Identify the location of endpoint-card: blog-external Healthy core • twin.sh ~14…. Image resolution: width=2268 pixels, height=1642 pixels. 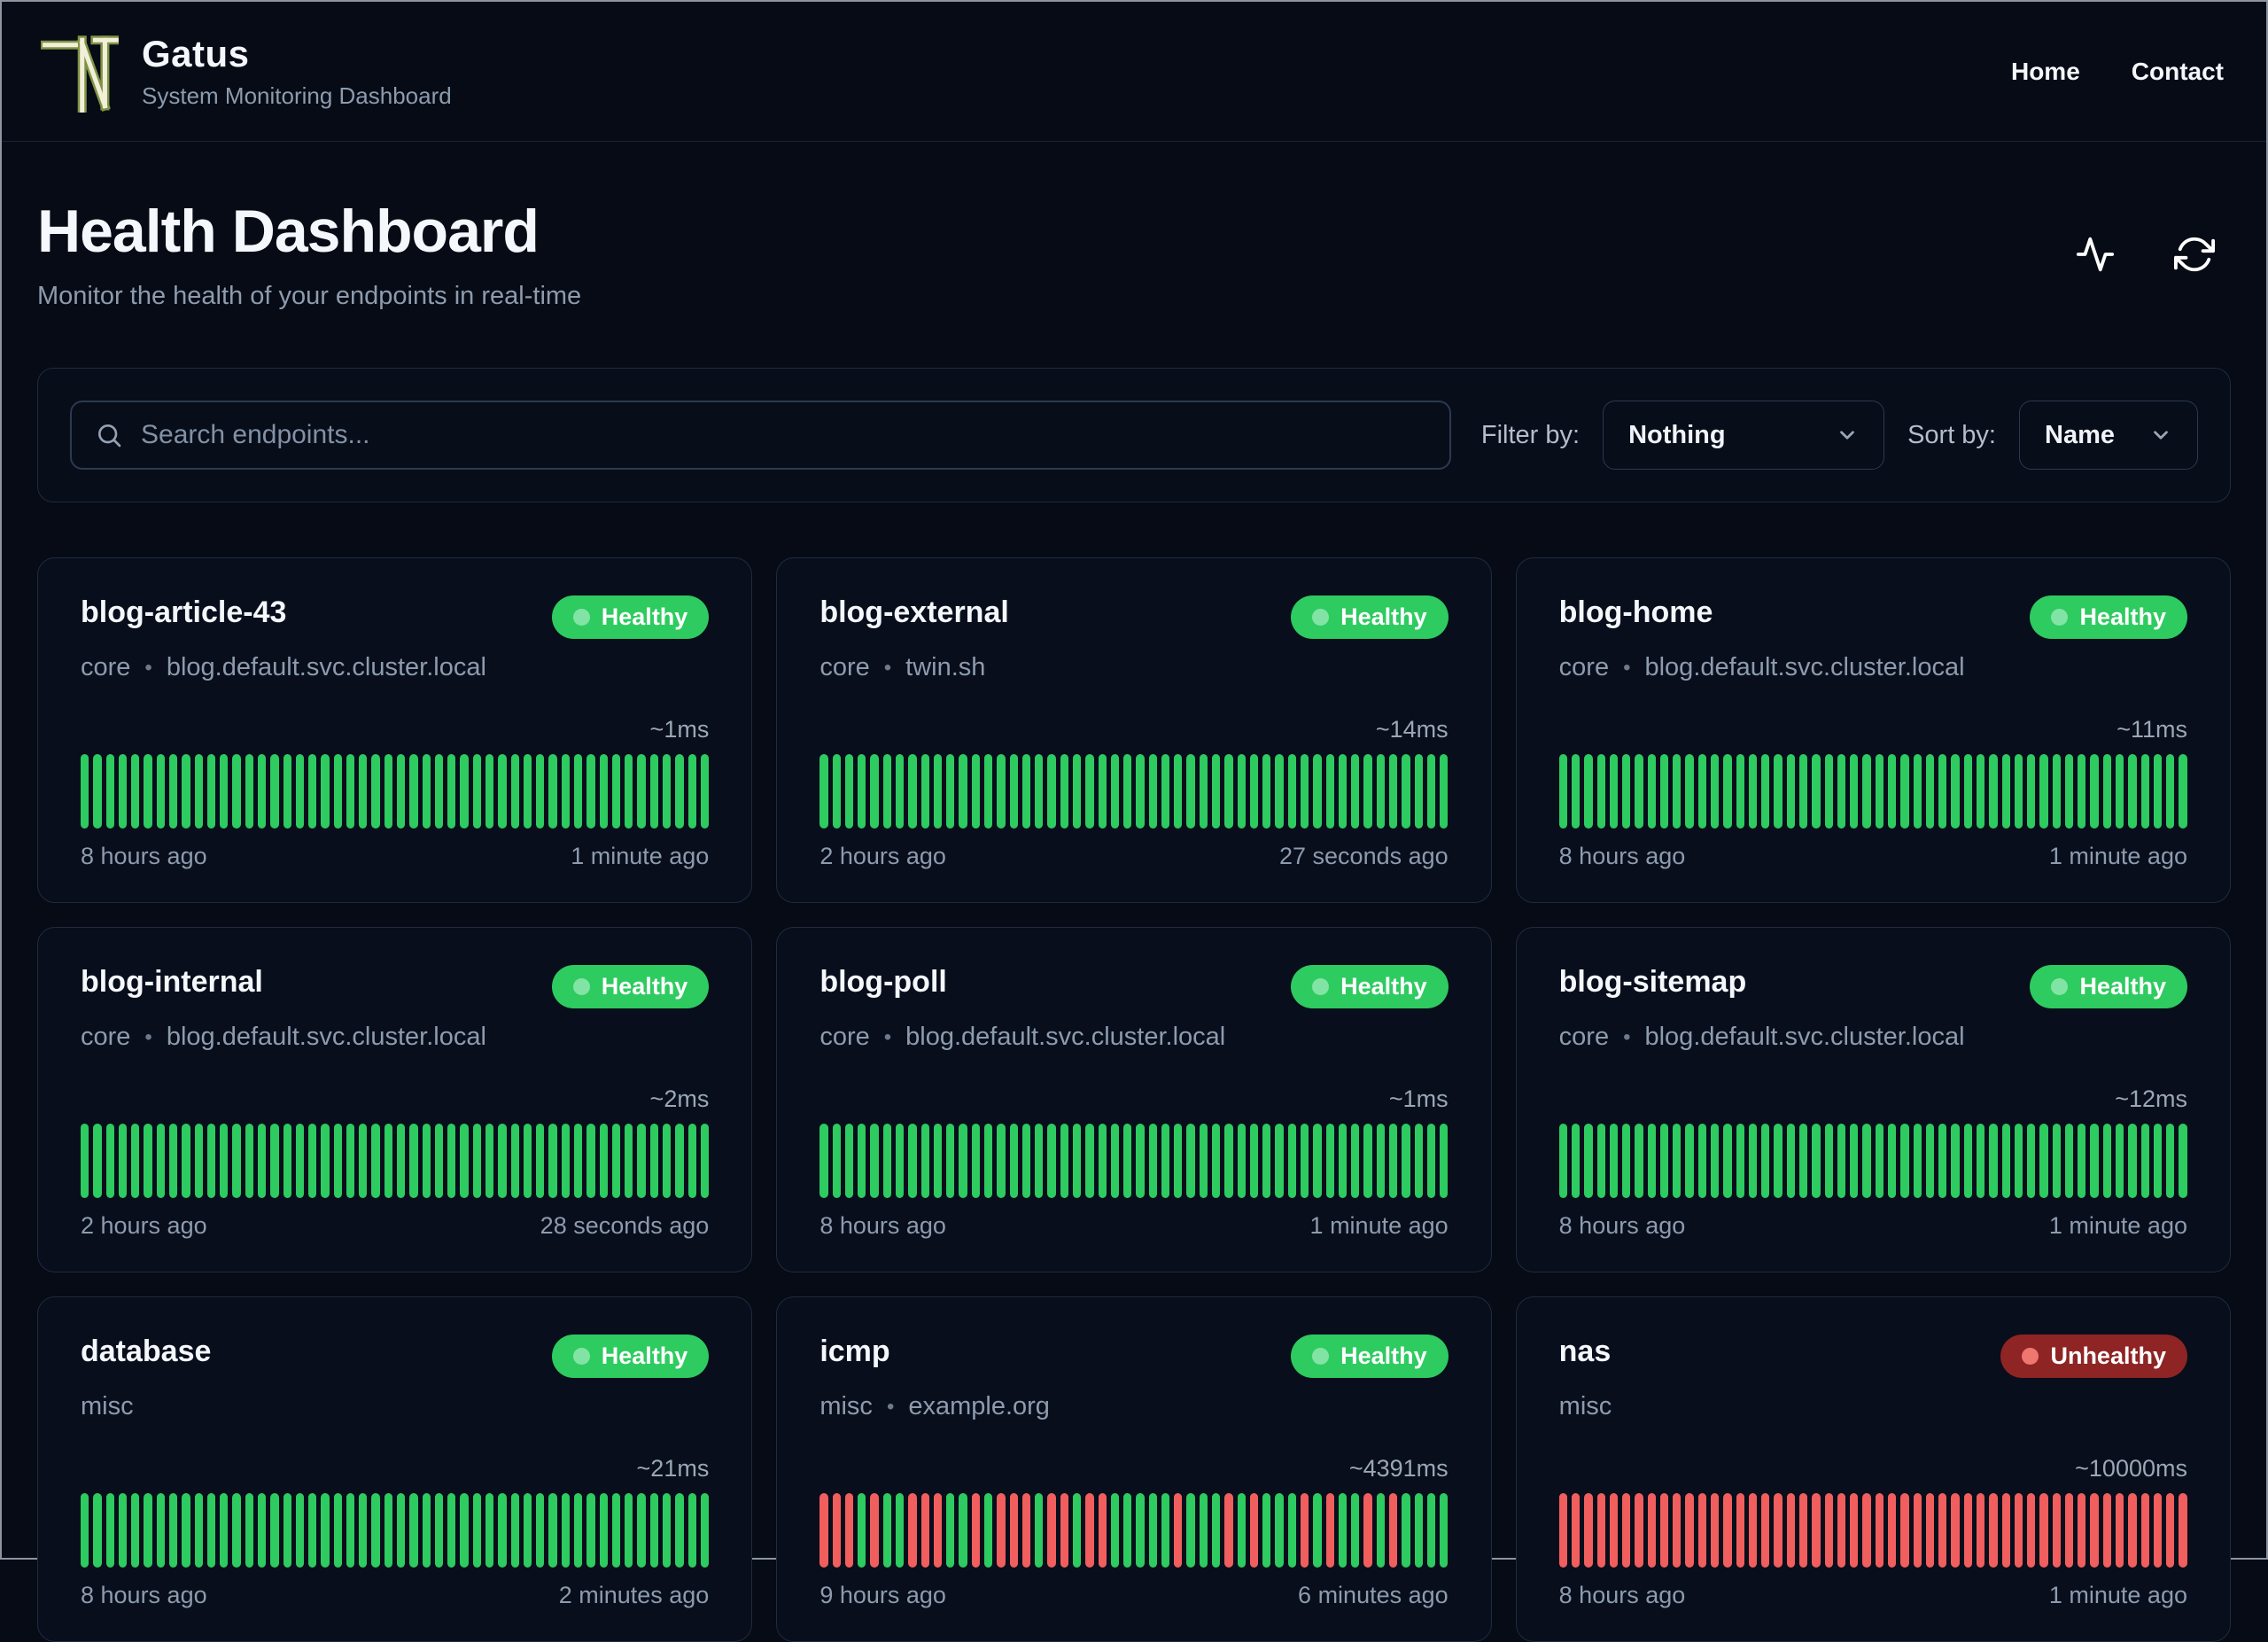
(1134, 730).